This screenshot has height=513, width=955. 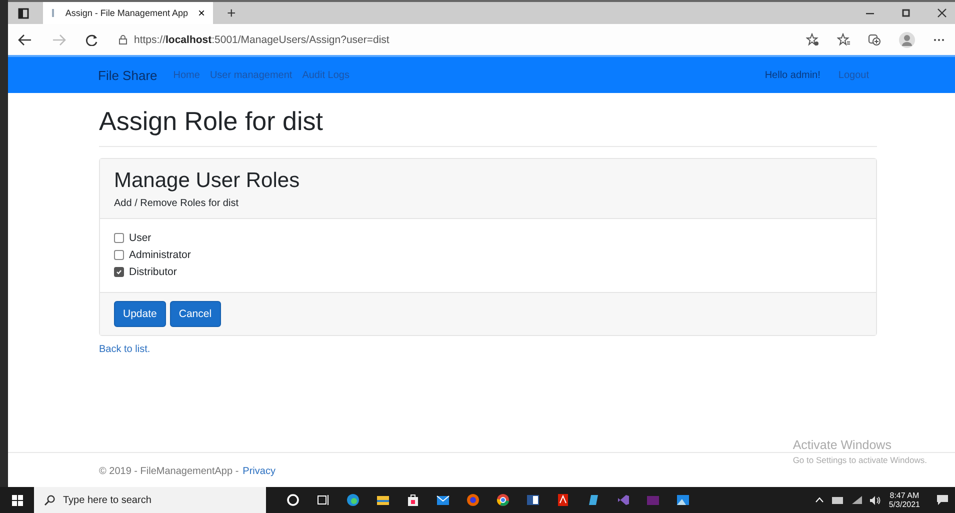 What do you see at coordinates (207, 181) in the screenshot?
I see `card-title: Manage User Roles` at bounding box center [207, 181].